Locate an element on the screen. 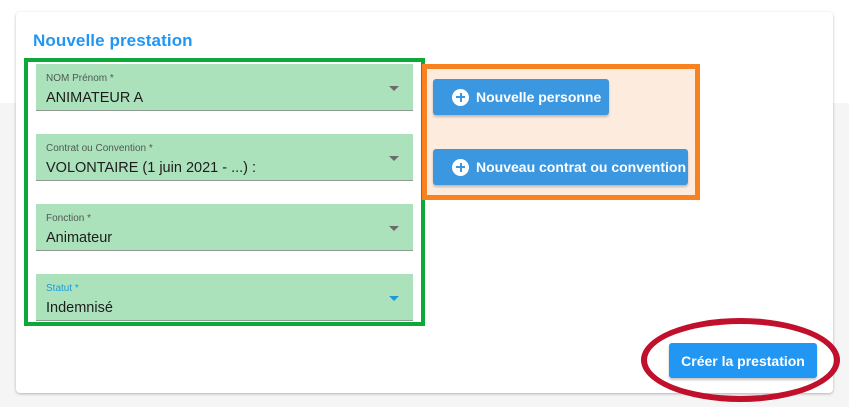 This screenshot has width=849, height=407. status-select-label: Statut * is located at coordinates (62, 288).